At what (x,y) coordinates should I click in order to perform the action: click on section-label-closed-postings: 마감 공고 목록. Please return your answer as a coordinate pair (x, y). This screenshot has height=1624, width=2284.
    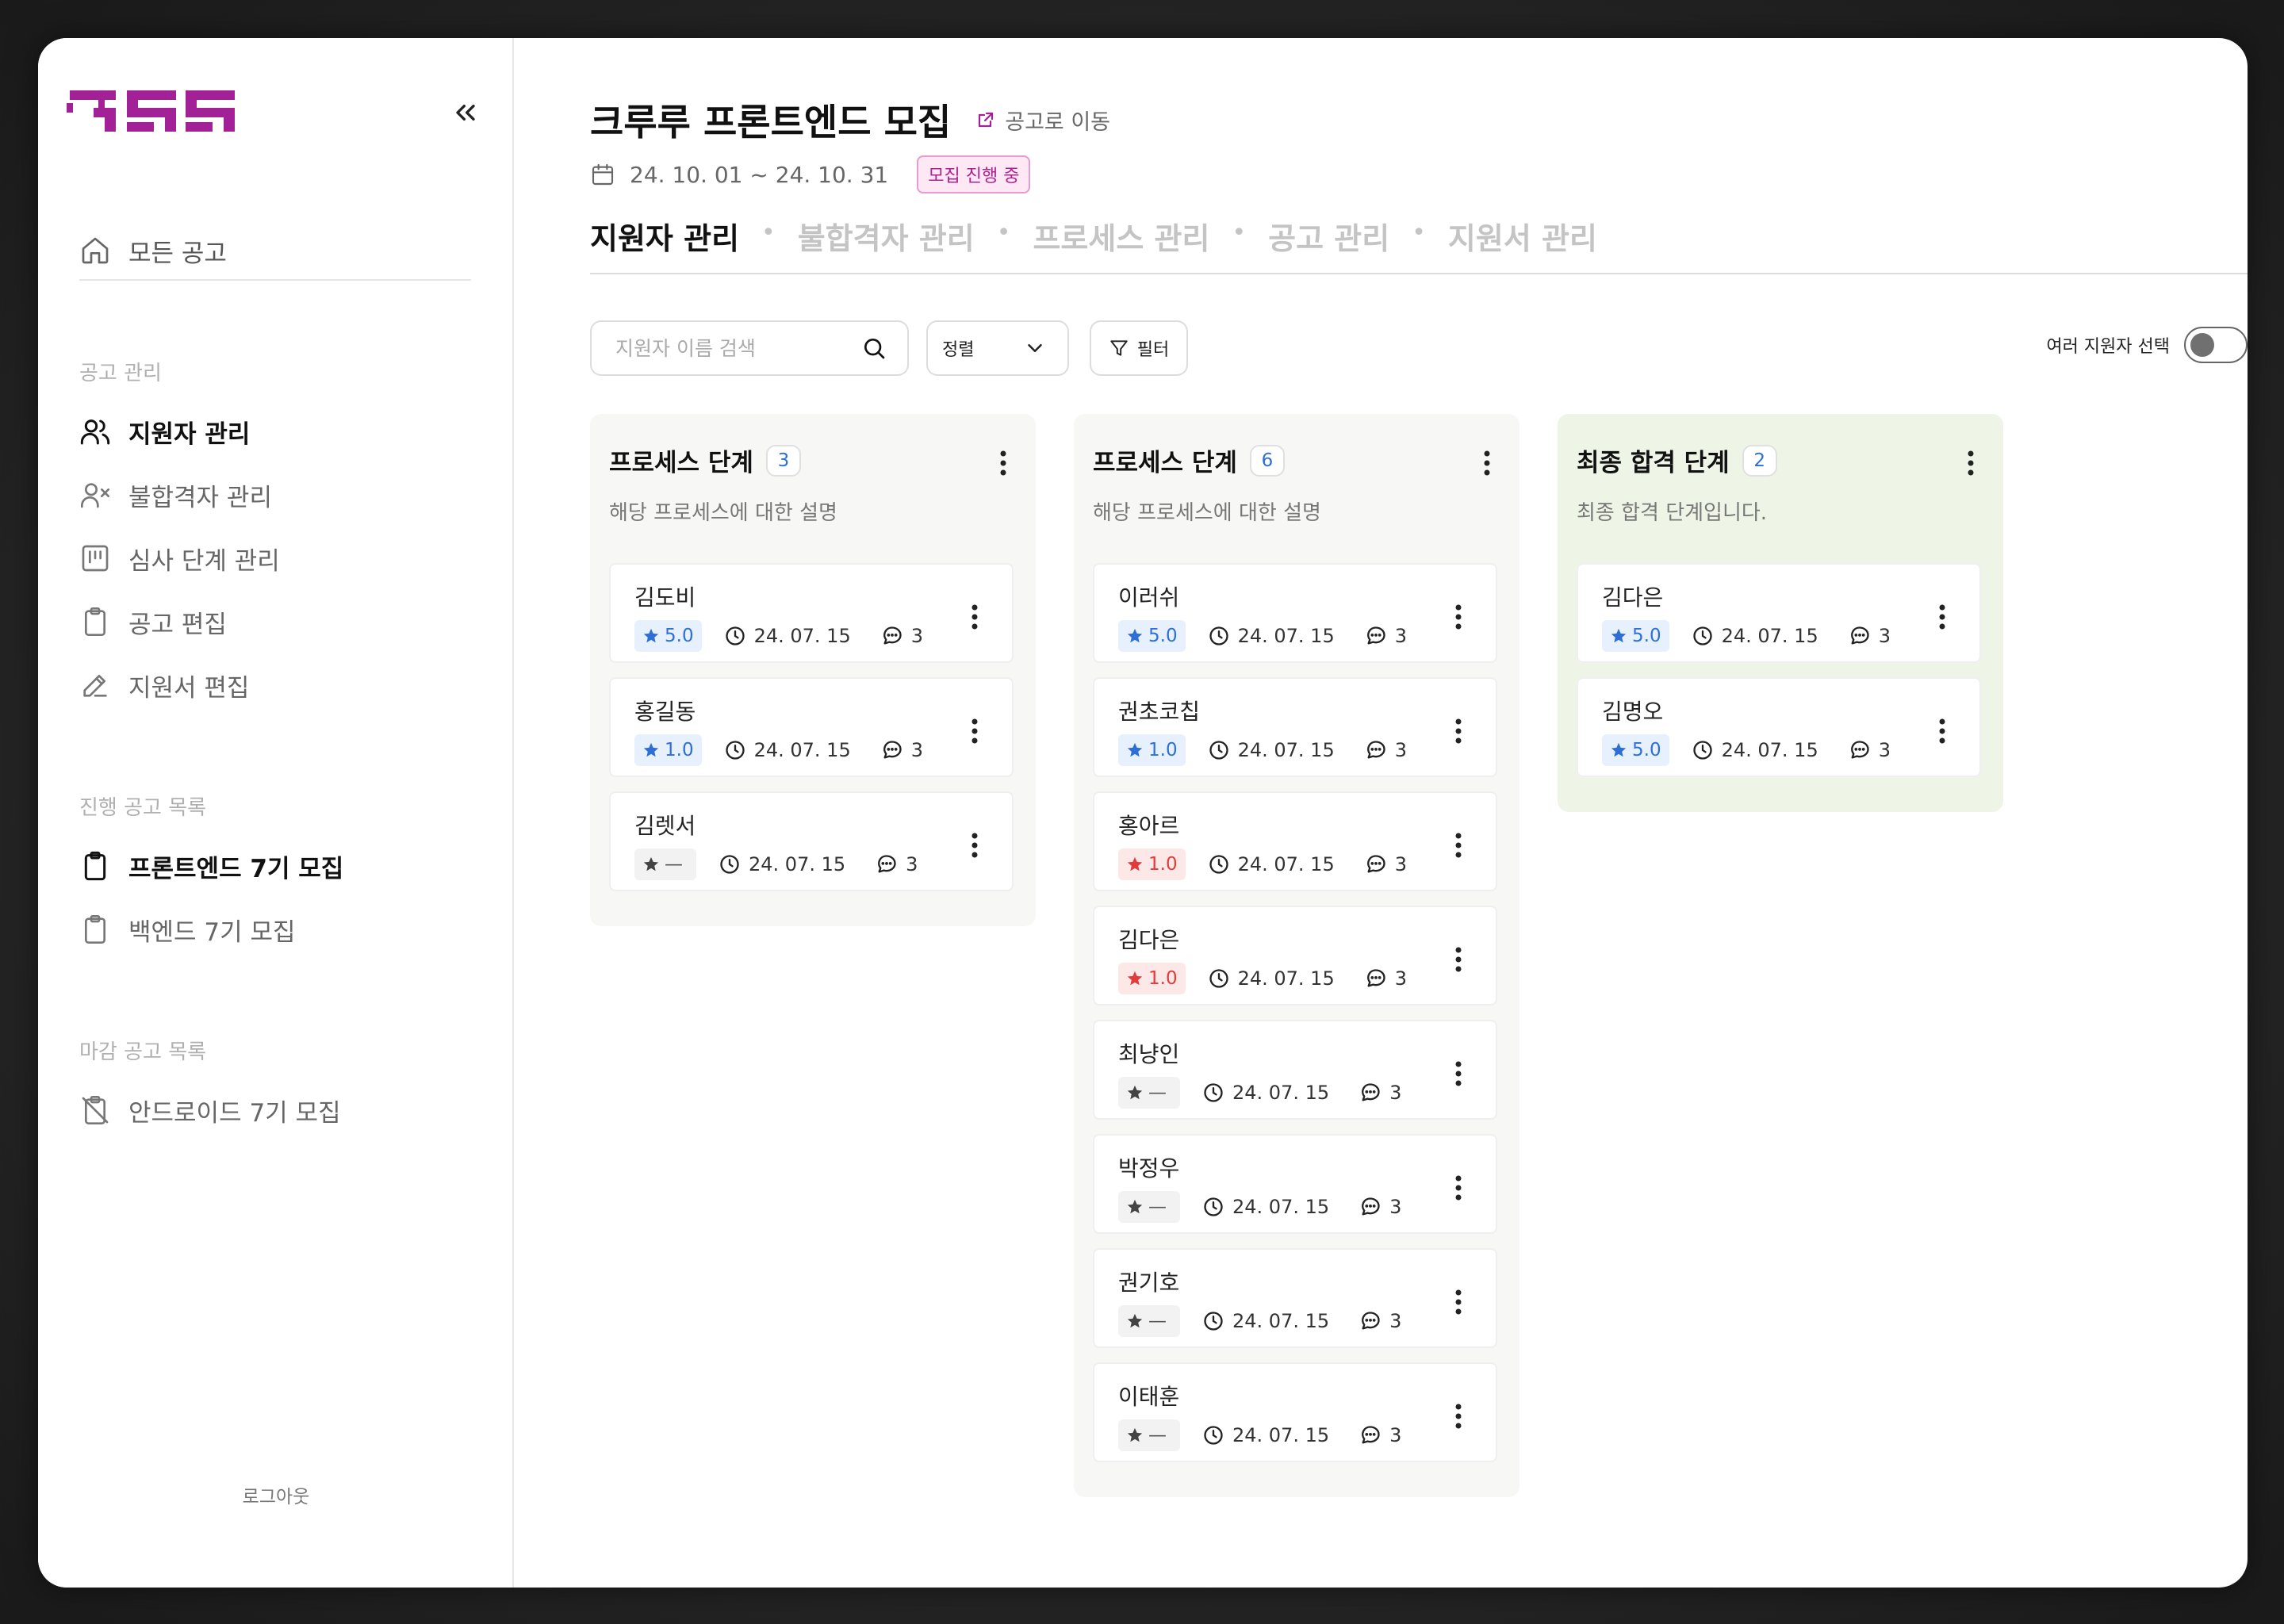
    Looking at the image, I should click on (143, 1052).